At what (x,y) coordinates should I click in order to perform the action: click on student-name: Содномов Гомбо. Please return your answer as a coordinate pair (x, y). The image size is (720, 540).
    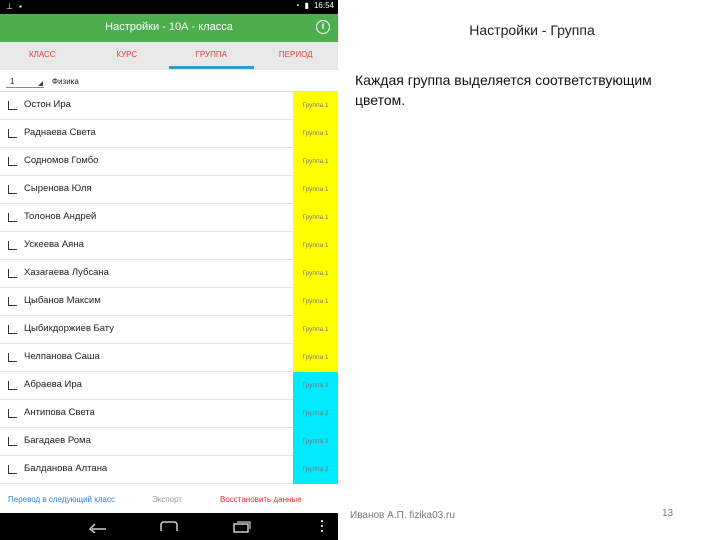
    Looking at the image, I should click on (61, 160).